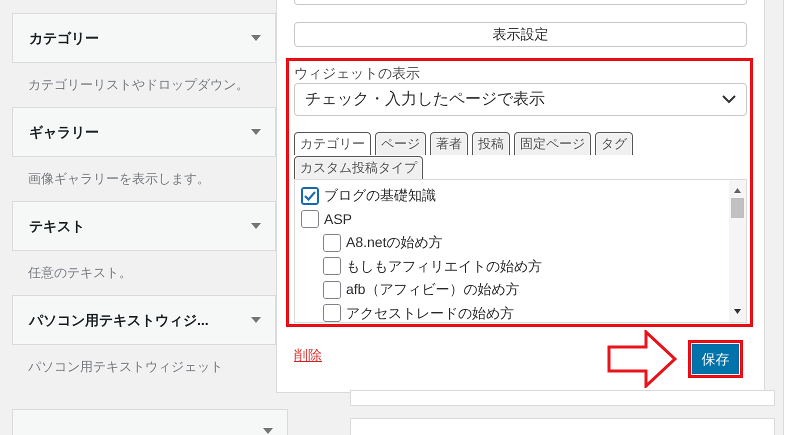 The width and height of the screenshot is (800, 435). Describe the element at coordinates (444, 266) in the screenshot. I see `checkbox-label: もしもアフィリエイトの始め方` at that location.